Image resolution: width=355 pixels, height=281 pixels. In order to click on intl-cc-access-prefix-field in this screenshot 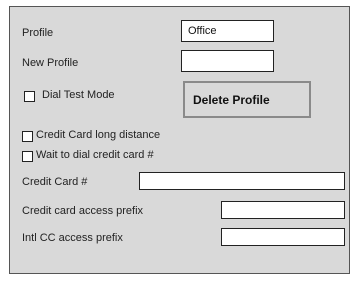, I will do `click(283, 237)`.